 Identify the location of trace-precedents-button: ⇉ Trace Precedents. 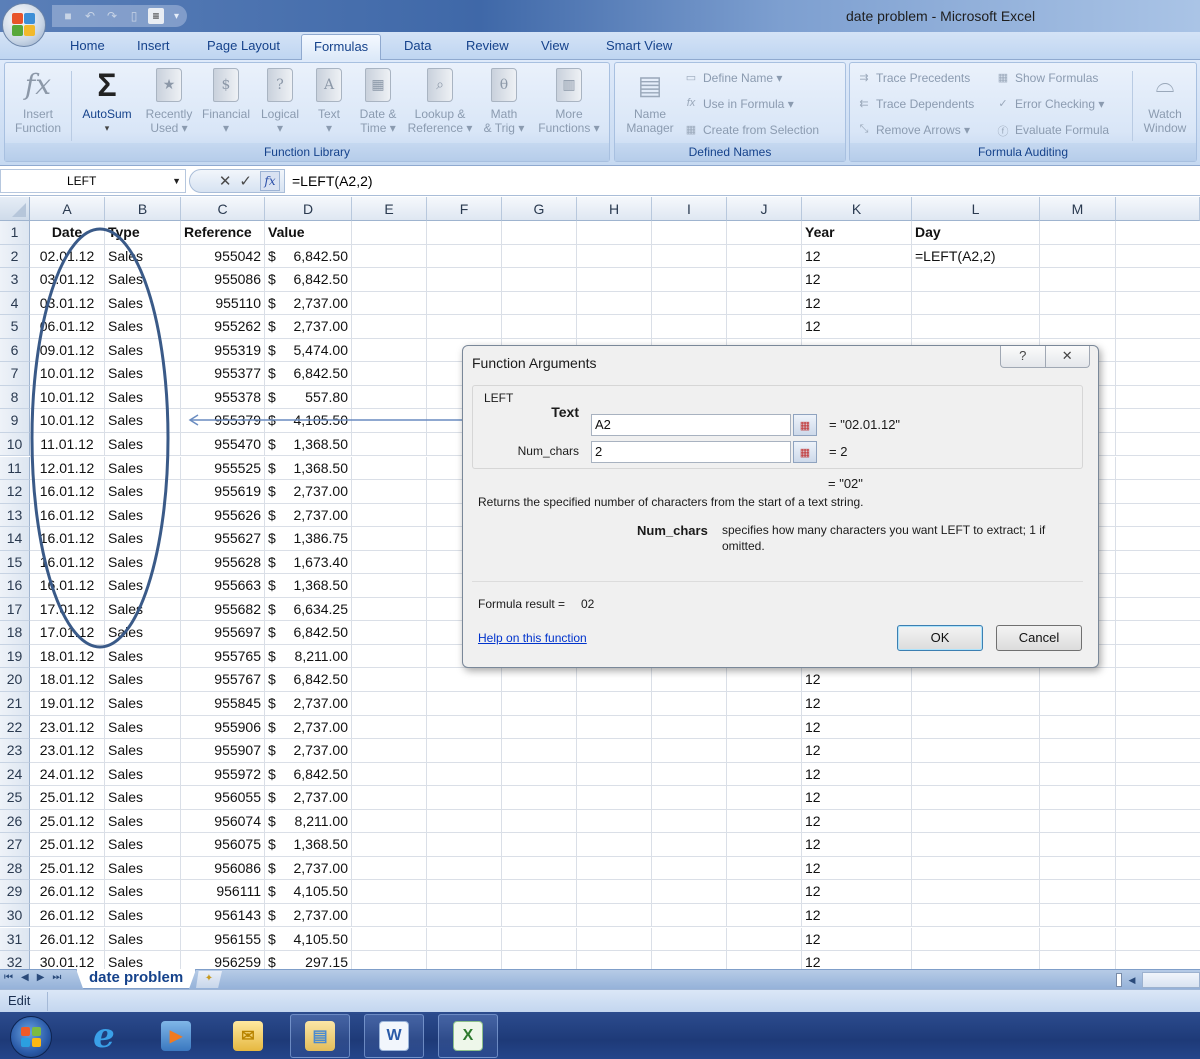
(913, 78).